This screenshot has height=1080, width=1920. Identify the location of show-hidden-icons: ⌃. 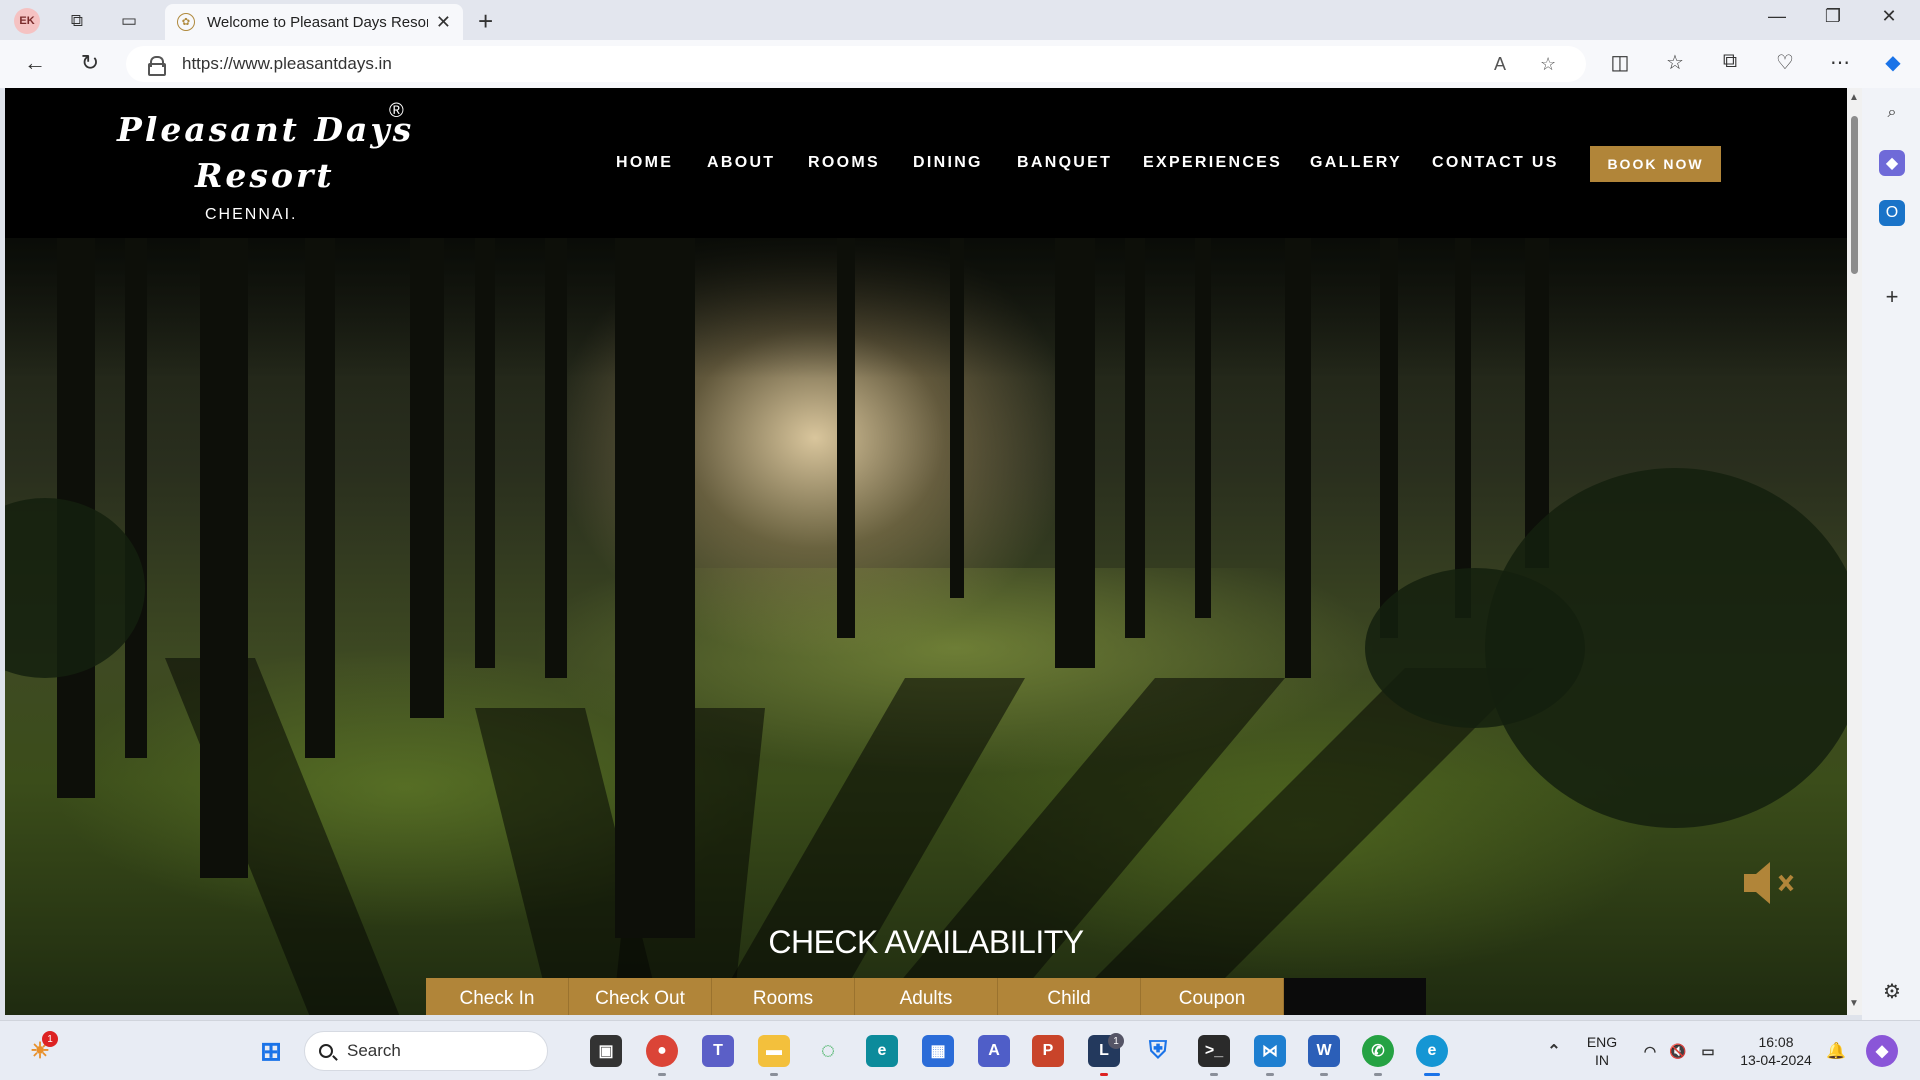
(1554, 1051).